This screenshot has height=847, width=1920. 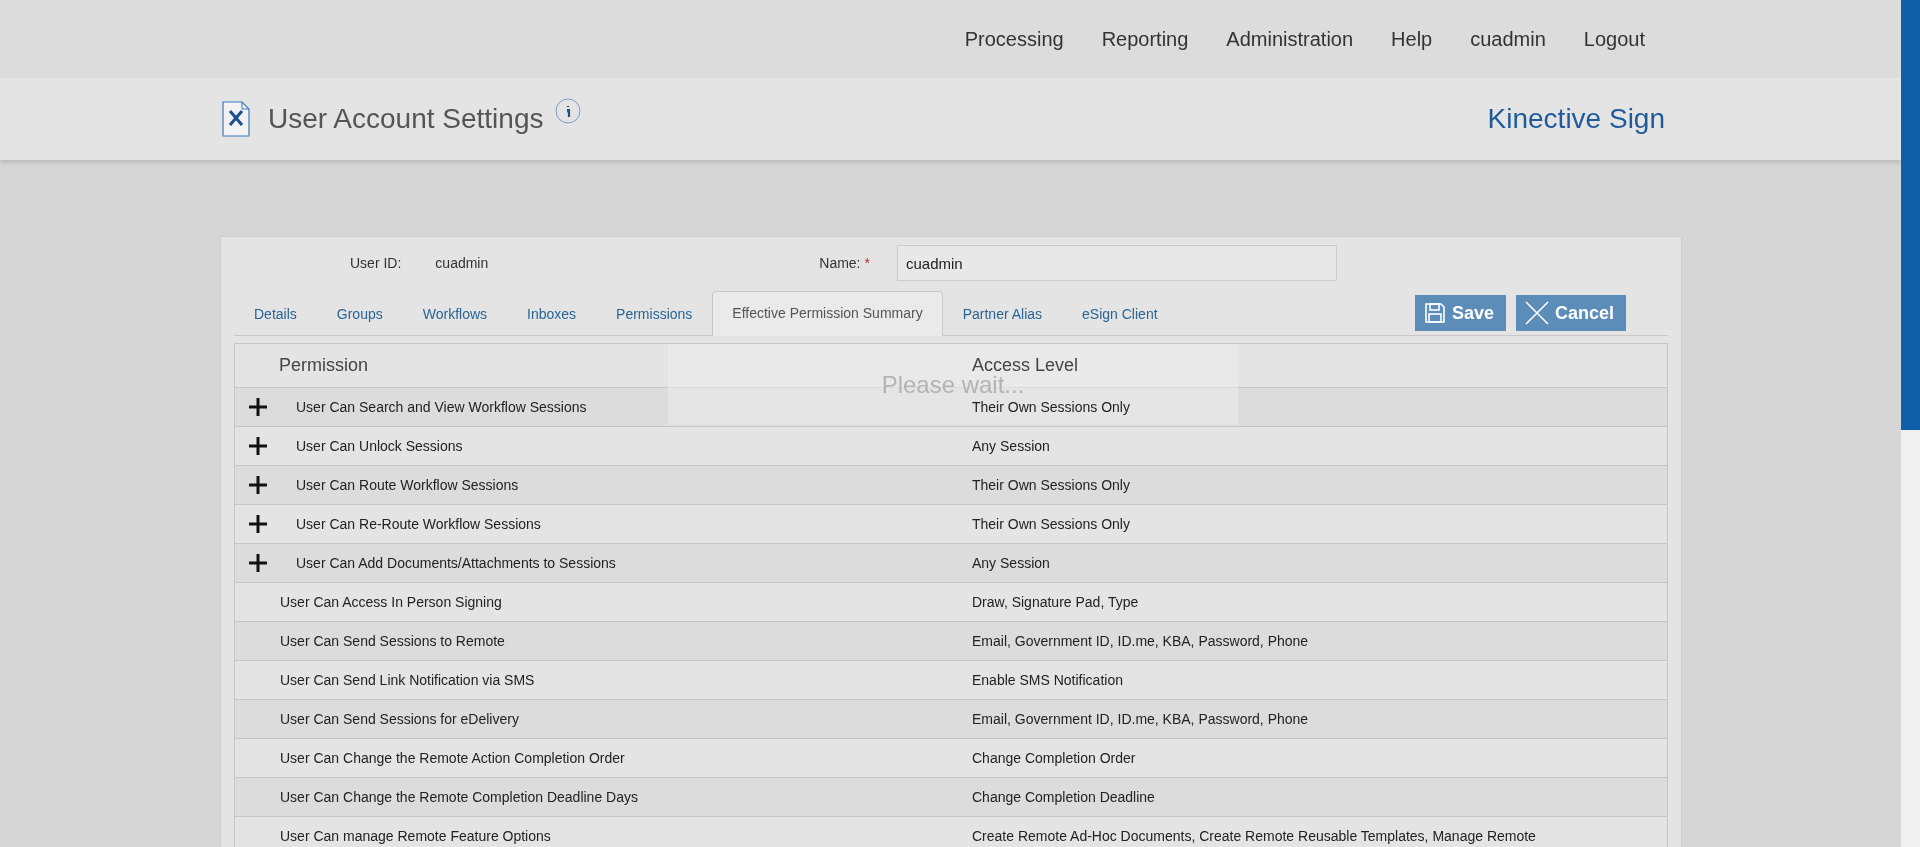 I want to click on nav-link: Reporting, so click(x=1145, y=39).